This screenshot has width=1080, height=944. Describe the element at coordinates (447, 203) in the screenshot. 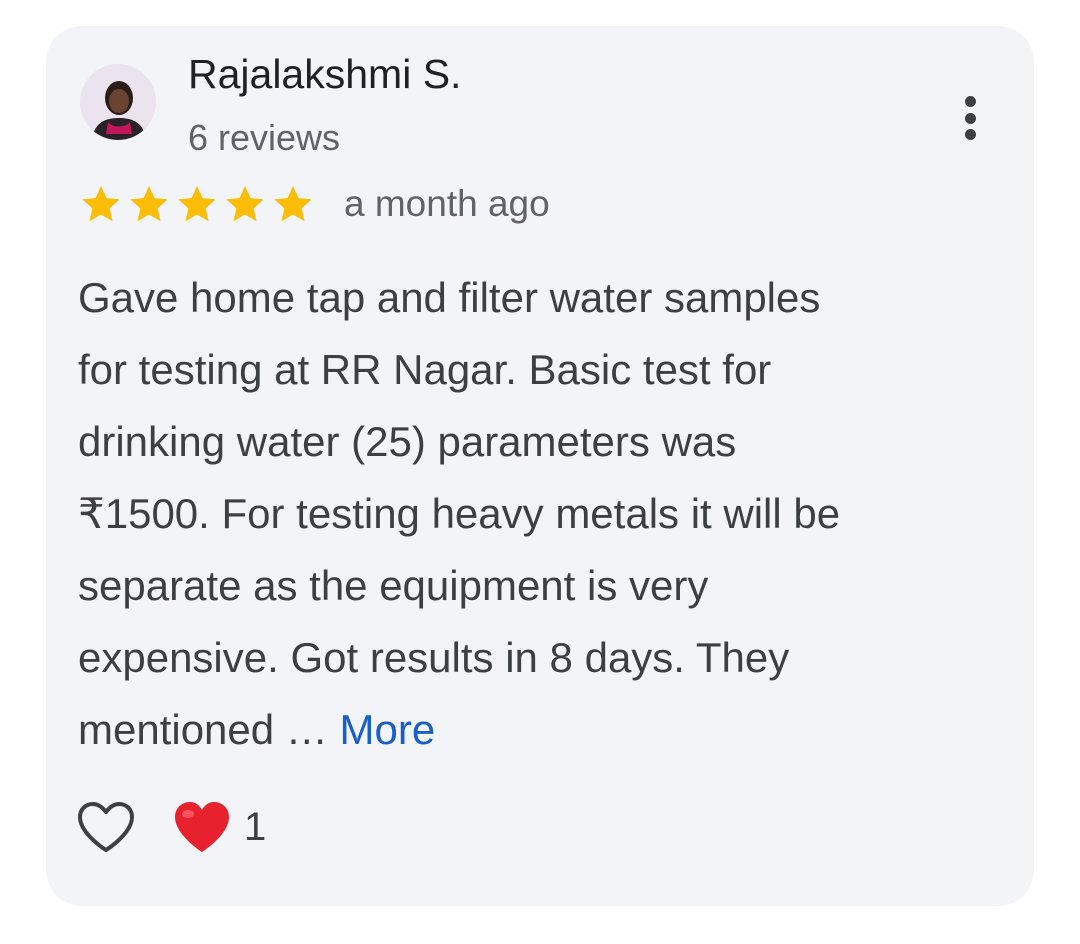

I see `review-time: a month ago` at that location.